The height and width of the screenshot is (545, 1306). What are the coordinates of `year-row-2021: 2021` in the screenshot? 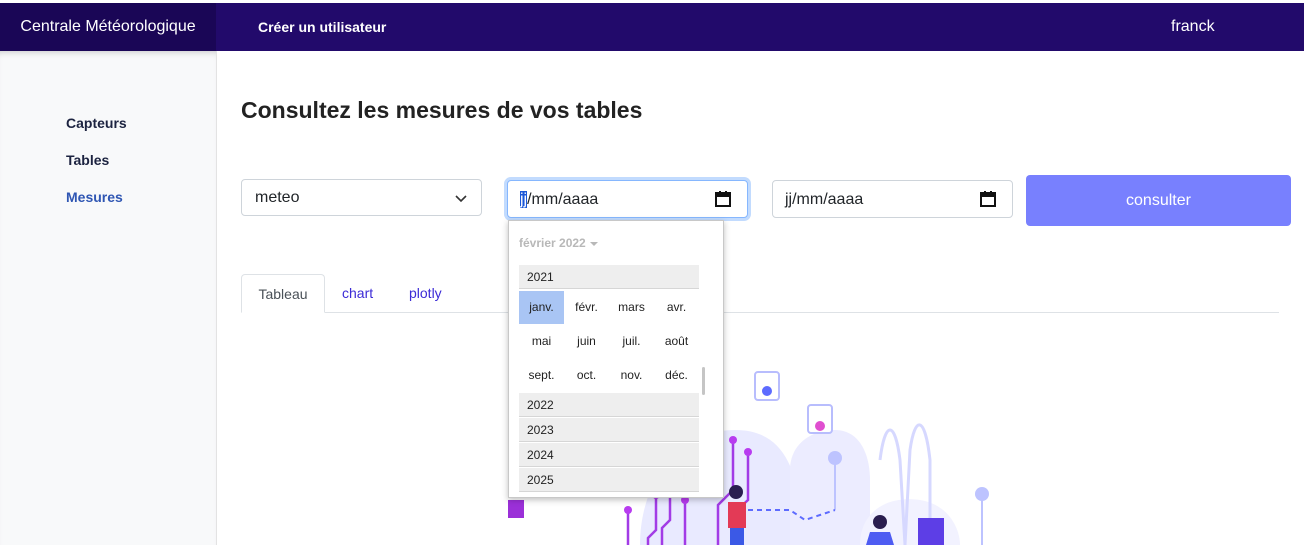 It's located at (609, 277).